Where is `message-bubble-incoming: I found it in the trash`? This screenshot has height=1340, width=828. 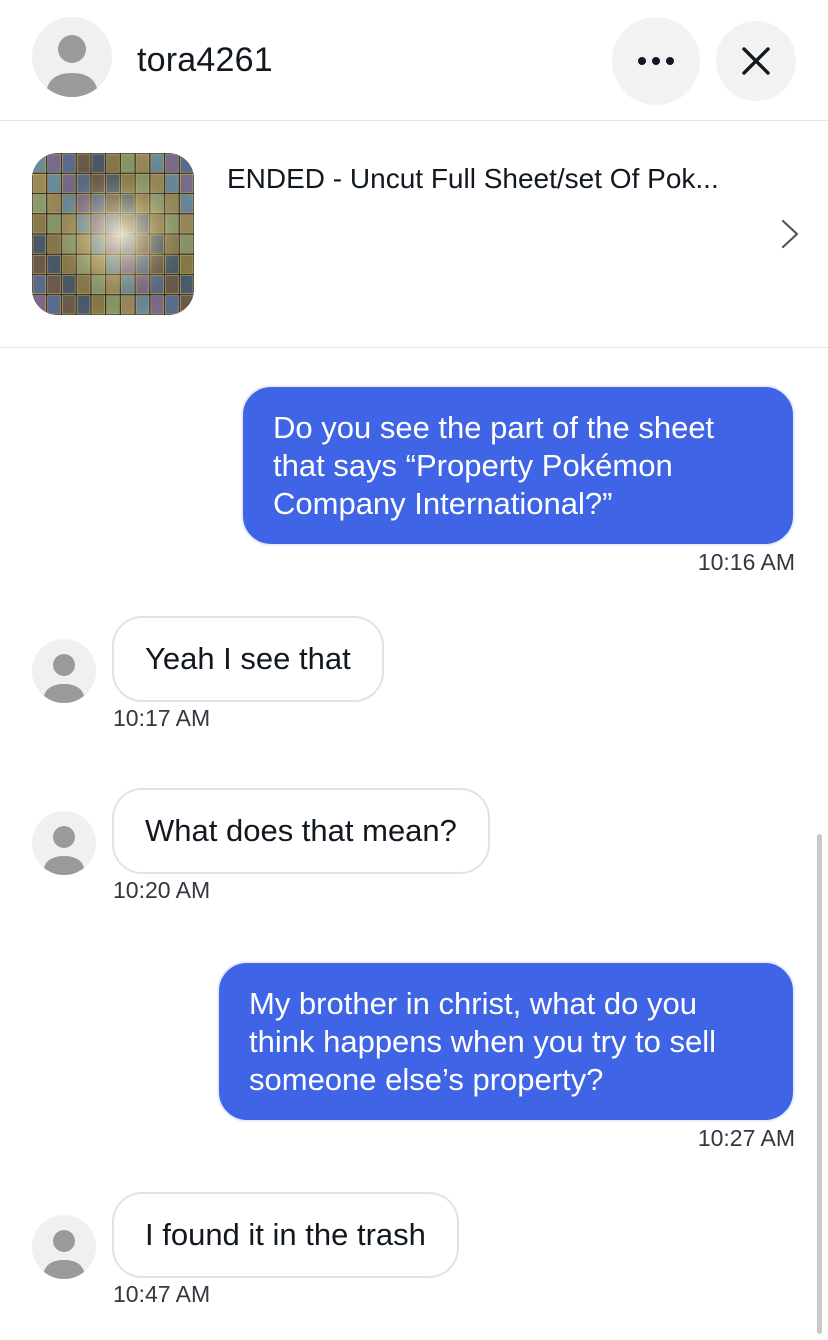 message-bubble-incoming: I found it in the trash is located at coordinates (285, 1235).